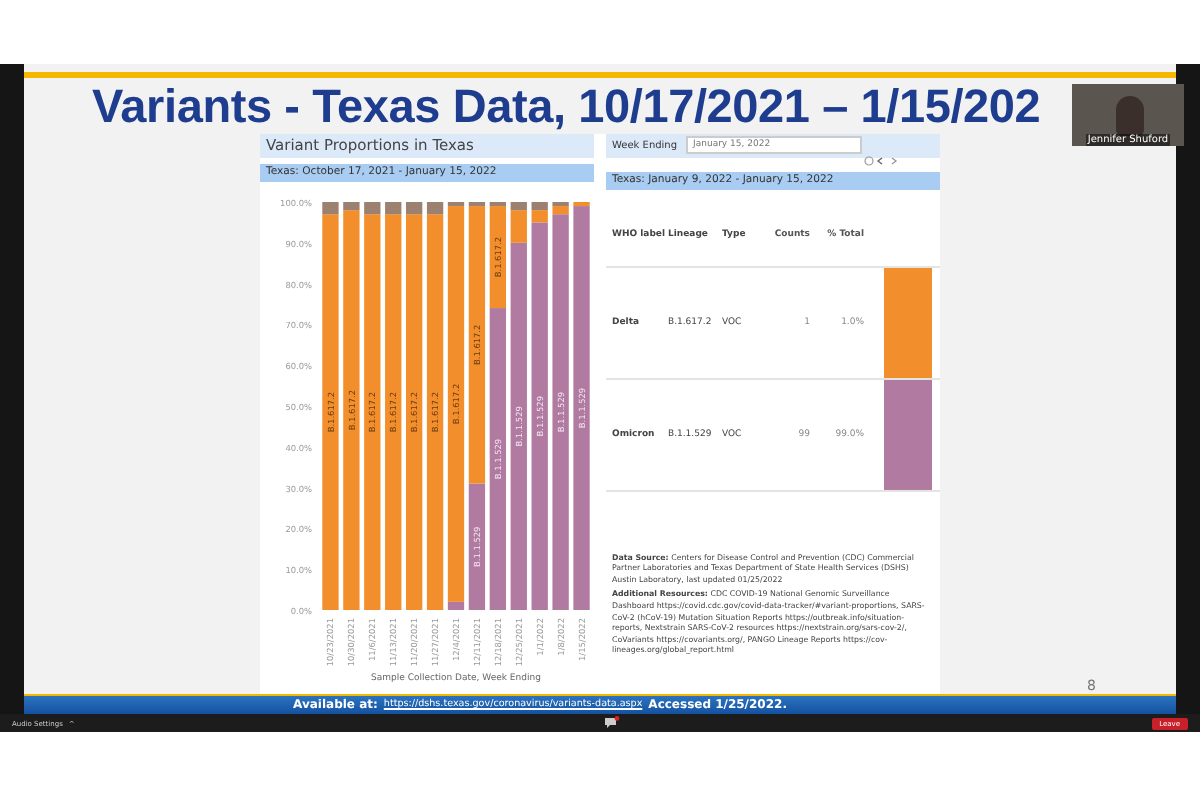 Image resolution: width=1200 pixels, height=800 pixels. What do you see at coordinates (612, 723) in the screenshot?
I see `chat-icon` at bounding box center [612, 723].